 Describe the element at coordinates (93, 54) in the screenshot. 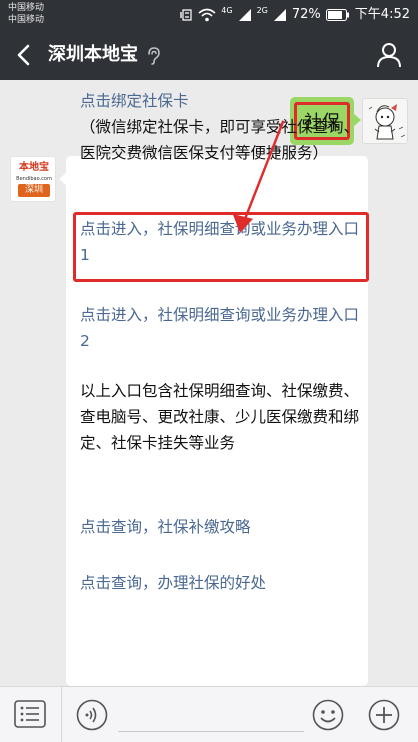

I see `page-title: 深圳本地宝` at that location.